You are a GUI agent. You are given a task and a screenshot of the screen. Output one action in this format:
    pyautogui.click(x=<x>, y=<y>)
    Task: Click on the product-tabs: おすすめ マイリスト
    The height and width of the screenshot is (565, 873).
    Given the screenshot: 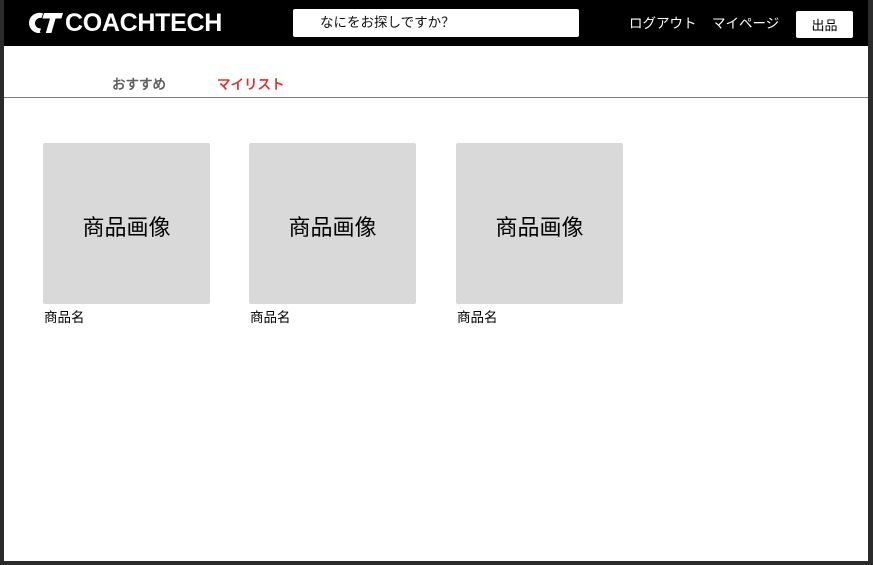 What is the action you would take?
    pyautogui.click(x=436, y=72)
    